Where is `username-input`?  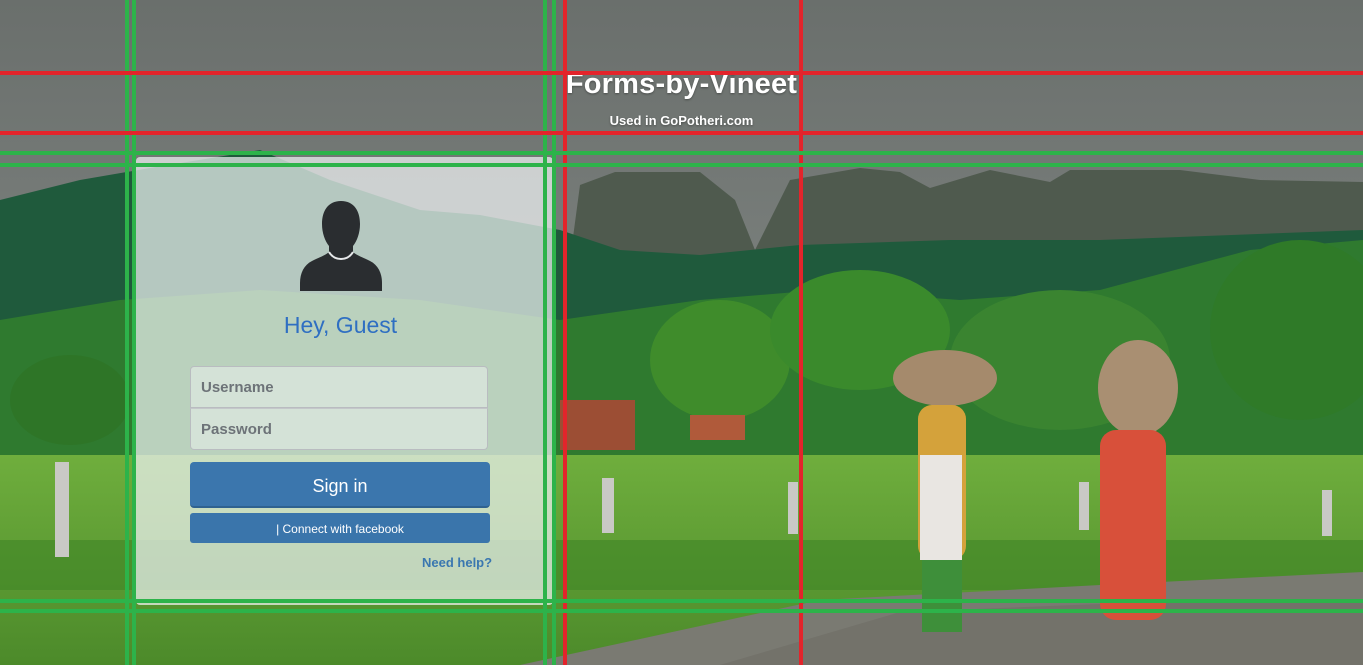
username-input is located at coordinates (339, 387).